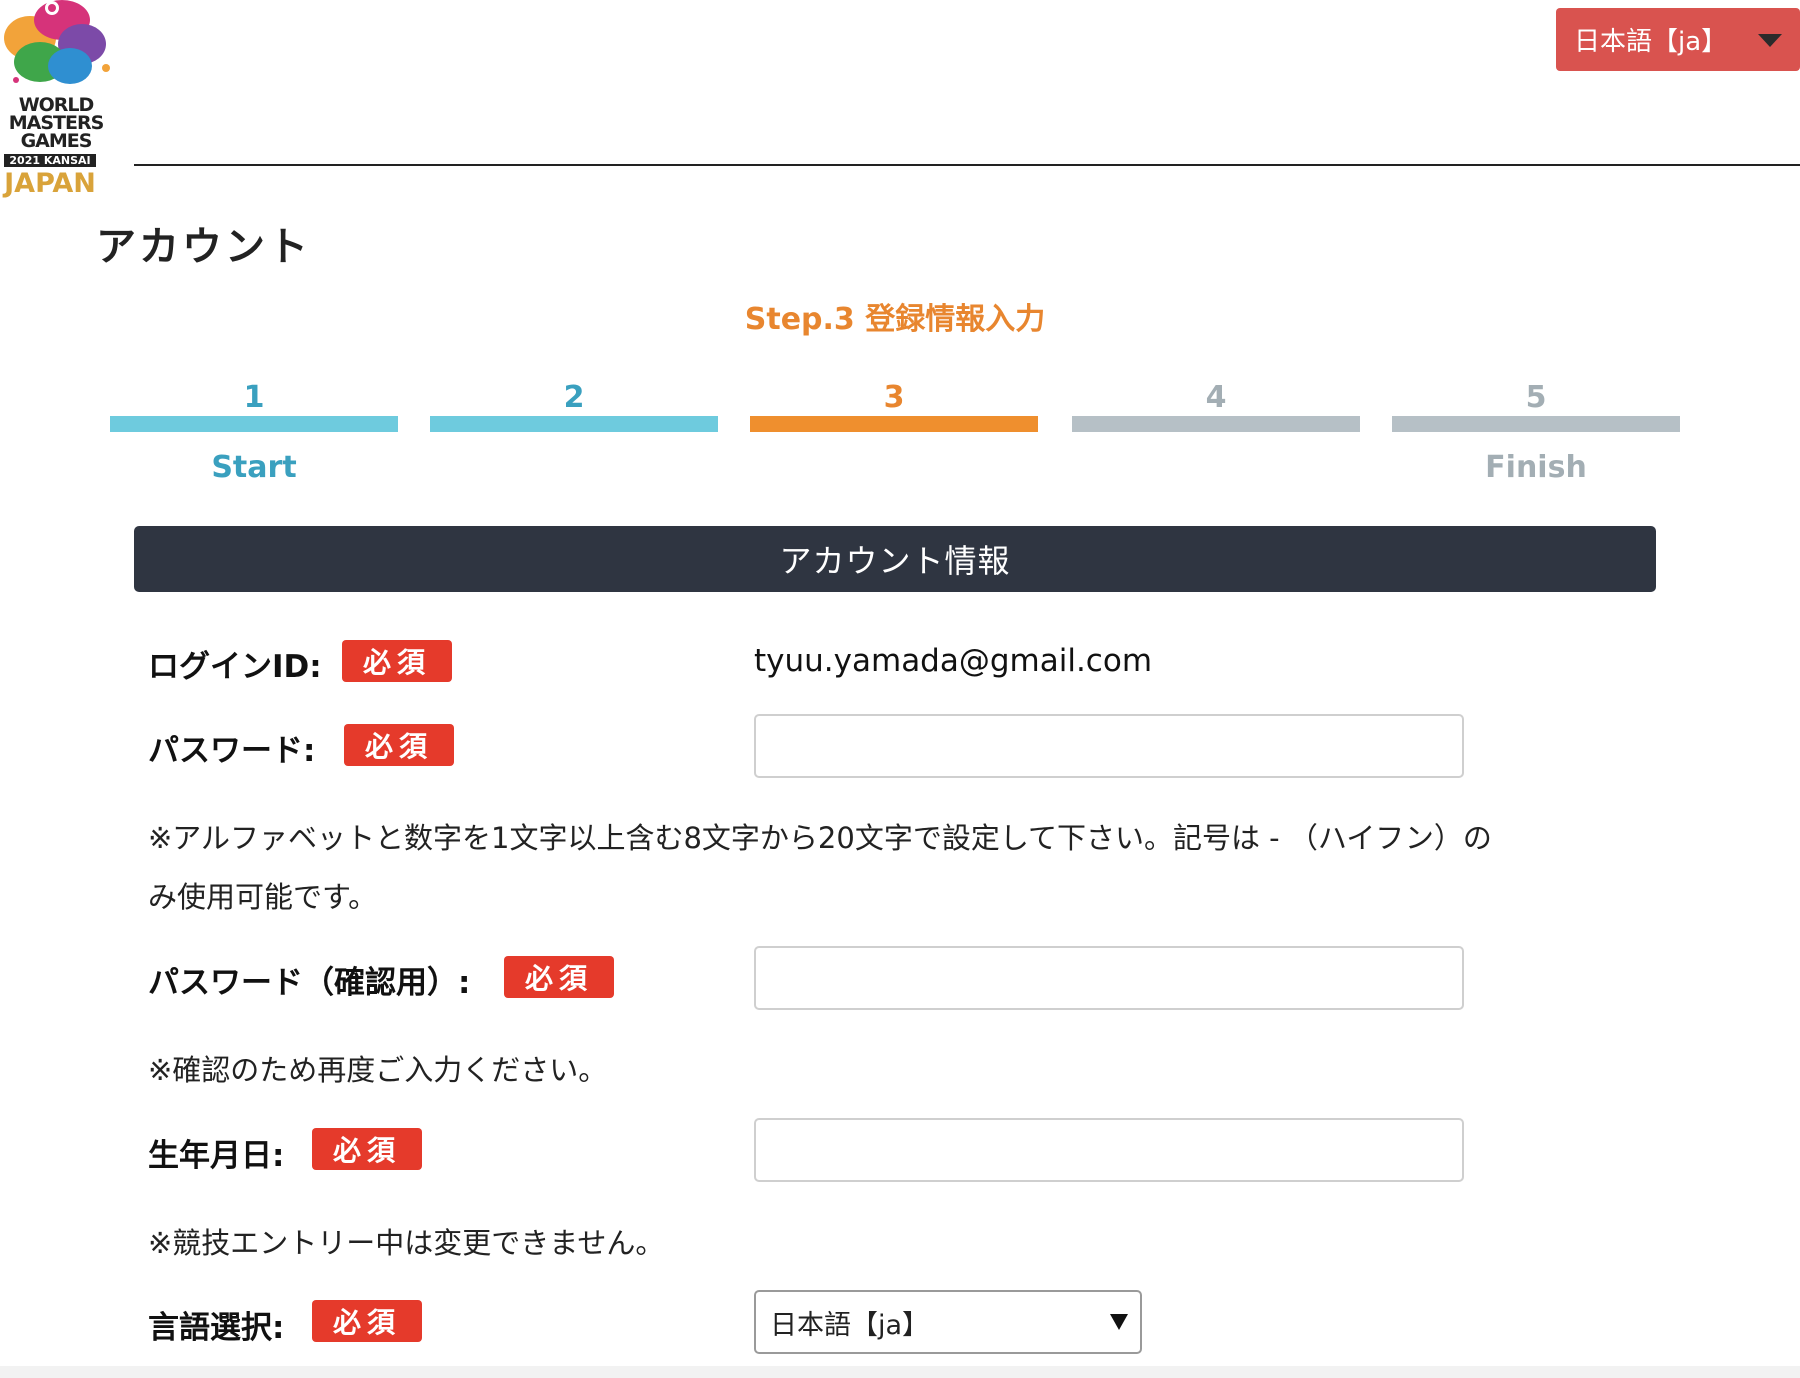 The image size is (1800, 1378). Describe the element at coordinates (1109, 746) in the screenshot. I see `password-input` at that location.